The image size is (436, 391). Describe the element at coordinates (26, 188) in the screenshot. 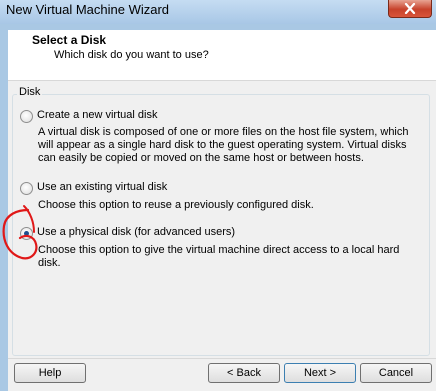

I see `use-existing-disk-radio` at that location.